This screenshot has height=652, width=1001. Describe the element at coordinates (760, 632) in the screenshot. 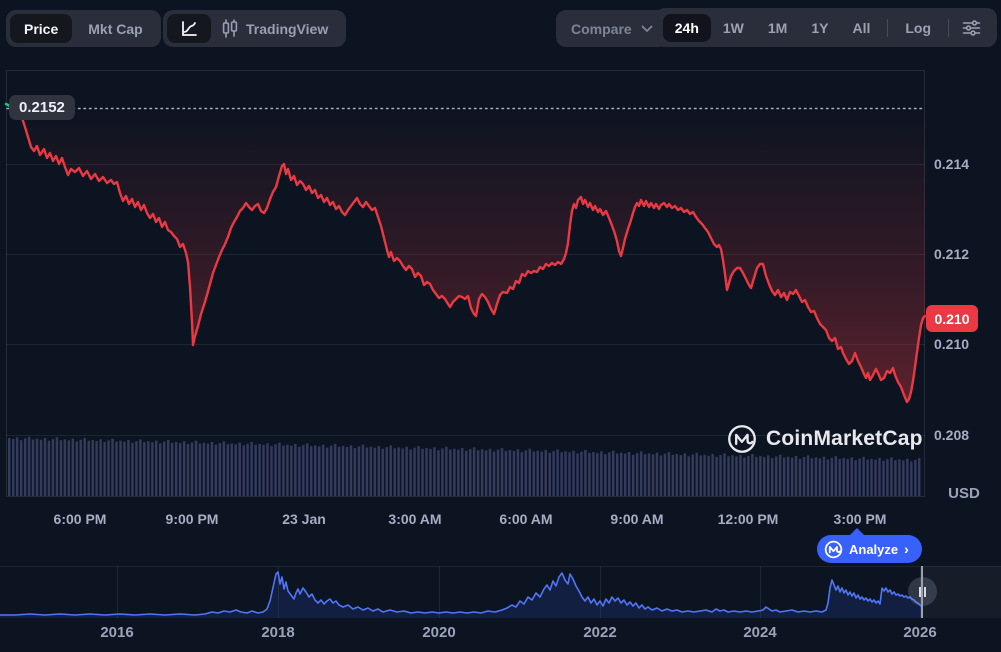

I see `minimap-year-tick: 2024` at that location.